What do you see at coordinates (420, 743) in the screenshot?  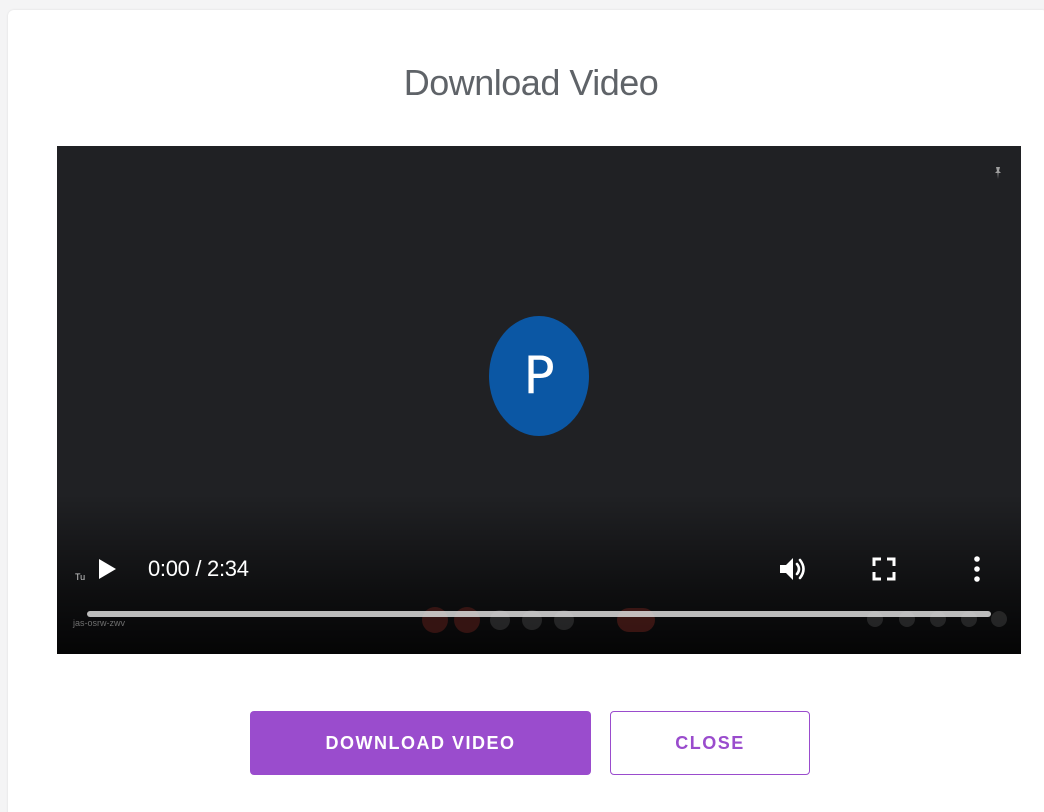 I see `download-video-button: DOWNLOAD VIDEO` at bounding box center [420, 743].